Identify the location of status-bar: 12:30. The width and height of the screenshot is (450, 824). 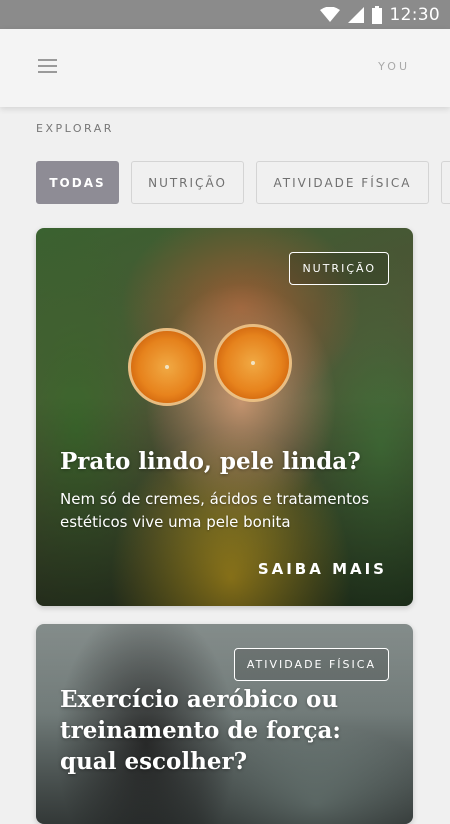
(225, 14).